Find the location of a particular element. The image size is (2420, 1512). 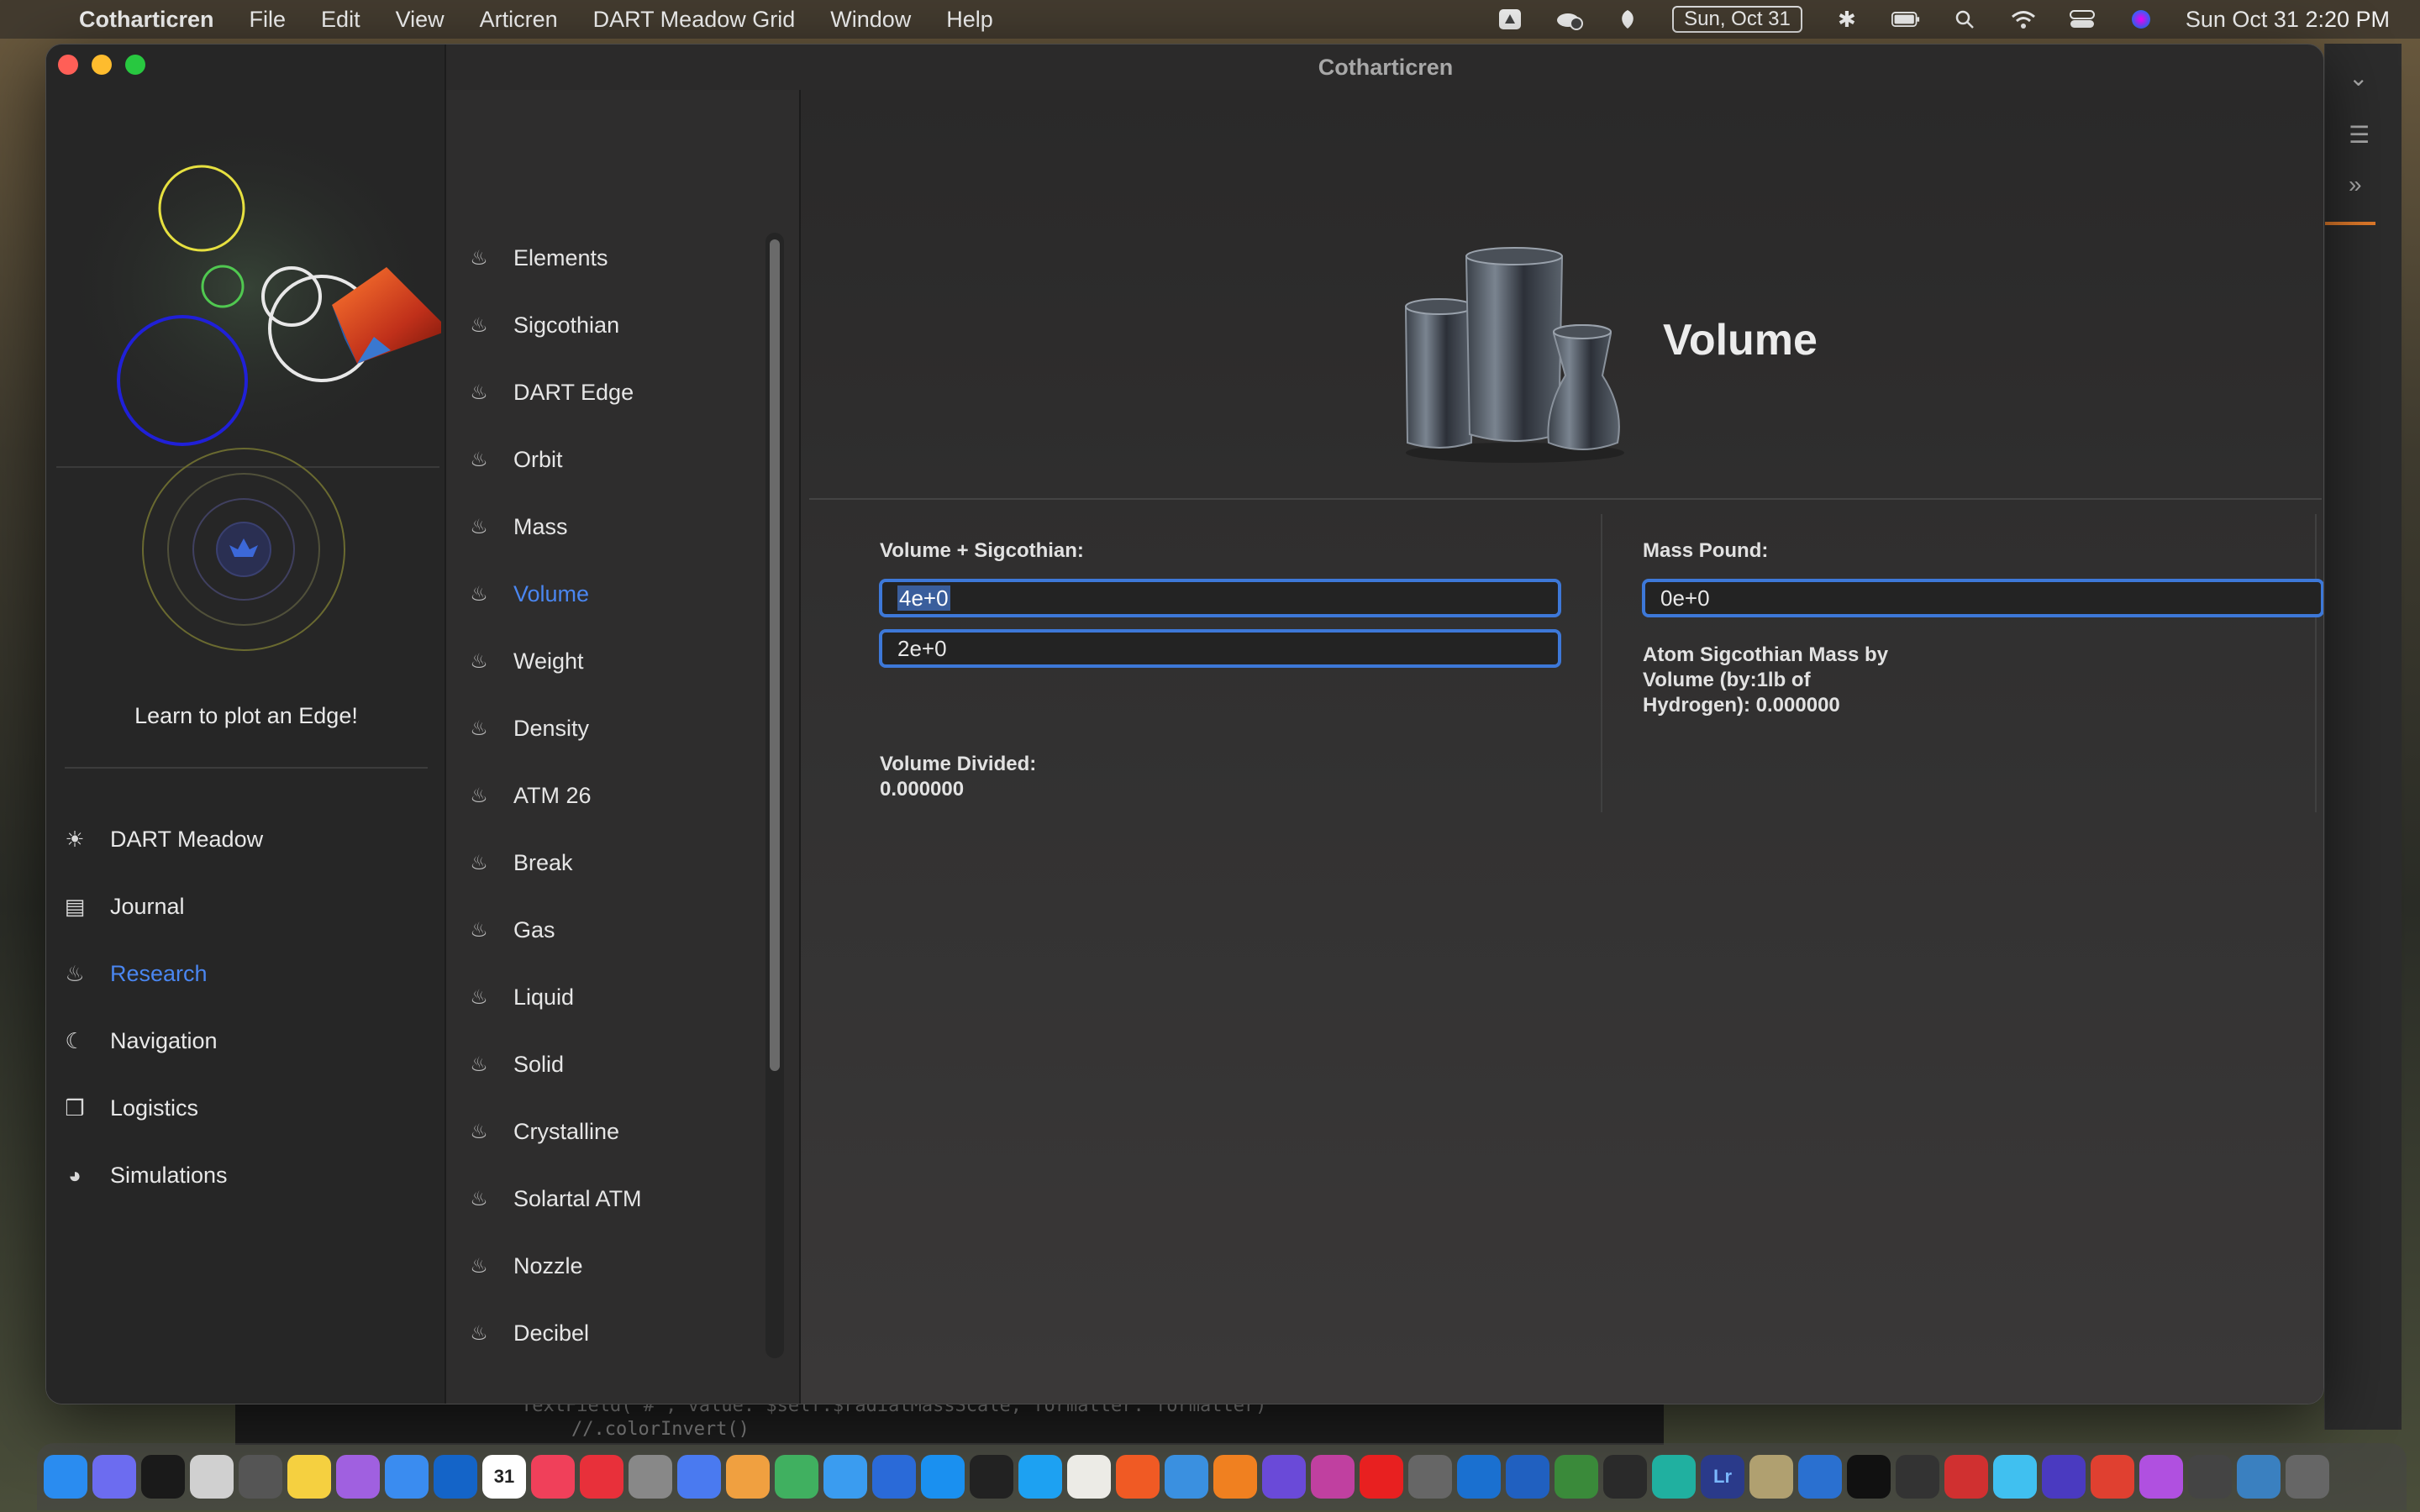

menu-edit: Edit is located at coordinates (340, 20).